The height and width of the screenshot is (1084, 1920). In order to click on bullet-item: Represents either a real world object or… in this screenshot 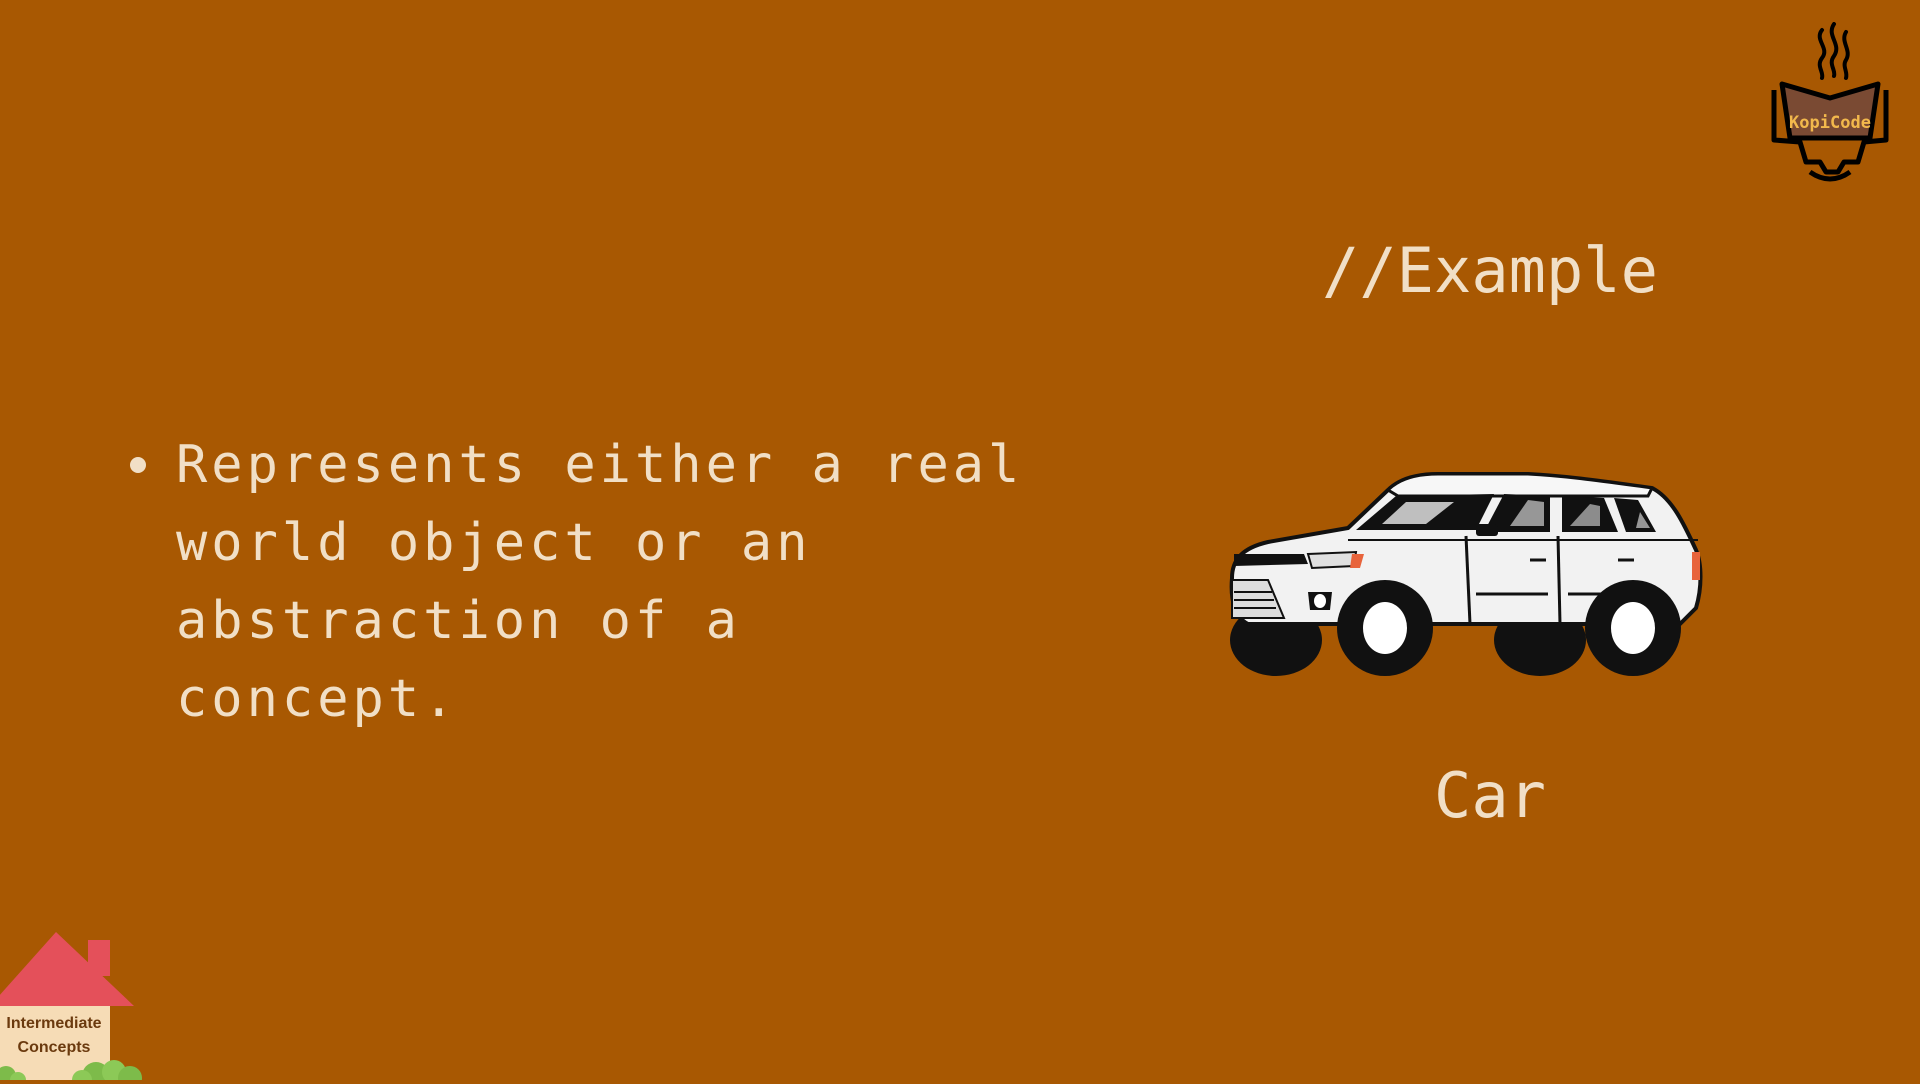, I will do `click(578, 582)`.